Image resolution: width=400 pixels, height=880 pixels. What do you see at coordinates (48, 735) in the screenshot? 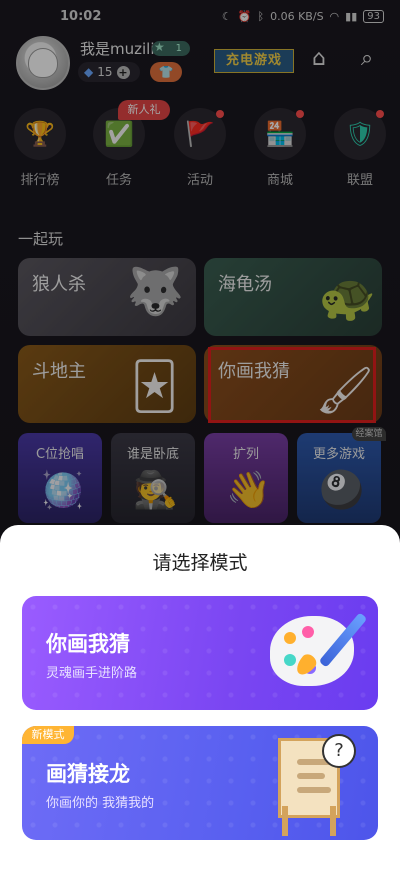
I see `new-mode-badge: 新模式` at bounding box center [48, 735].